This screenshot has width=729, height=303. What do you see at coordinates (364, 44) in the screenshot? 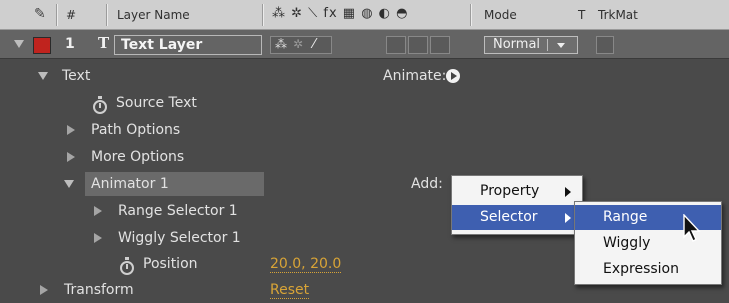
I see `layer-row: 1 T Text Layer ⁂ ✲ ⁄ Normal` at bounding box center [364, 44].